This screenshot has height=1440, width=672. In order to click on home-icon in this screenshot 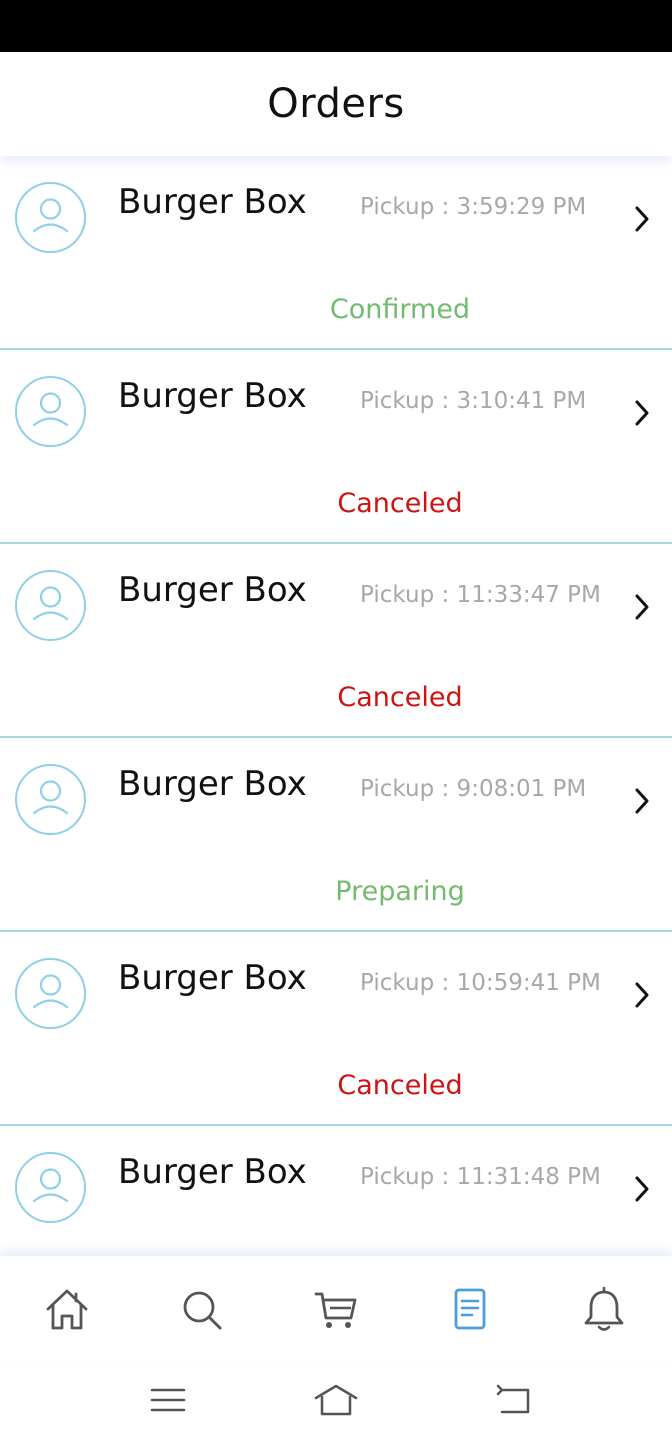, I will do `click(67, 1310)`.